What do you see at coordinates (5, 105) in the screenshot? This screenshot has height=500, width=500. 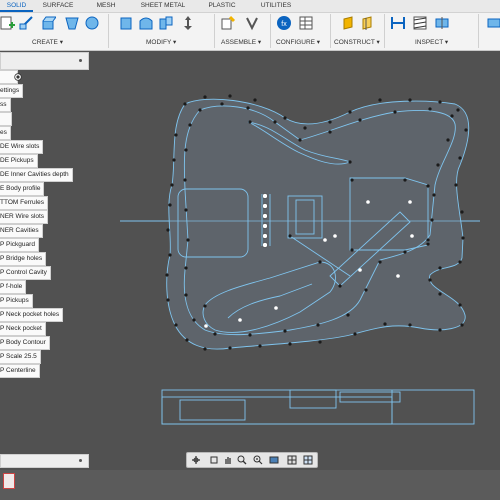 I see `browser-item: ss` at bounding box center [5, 105].